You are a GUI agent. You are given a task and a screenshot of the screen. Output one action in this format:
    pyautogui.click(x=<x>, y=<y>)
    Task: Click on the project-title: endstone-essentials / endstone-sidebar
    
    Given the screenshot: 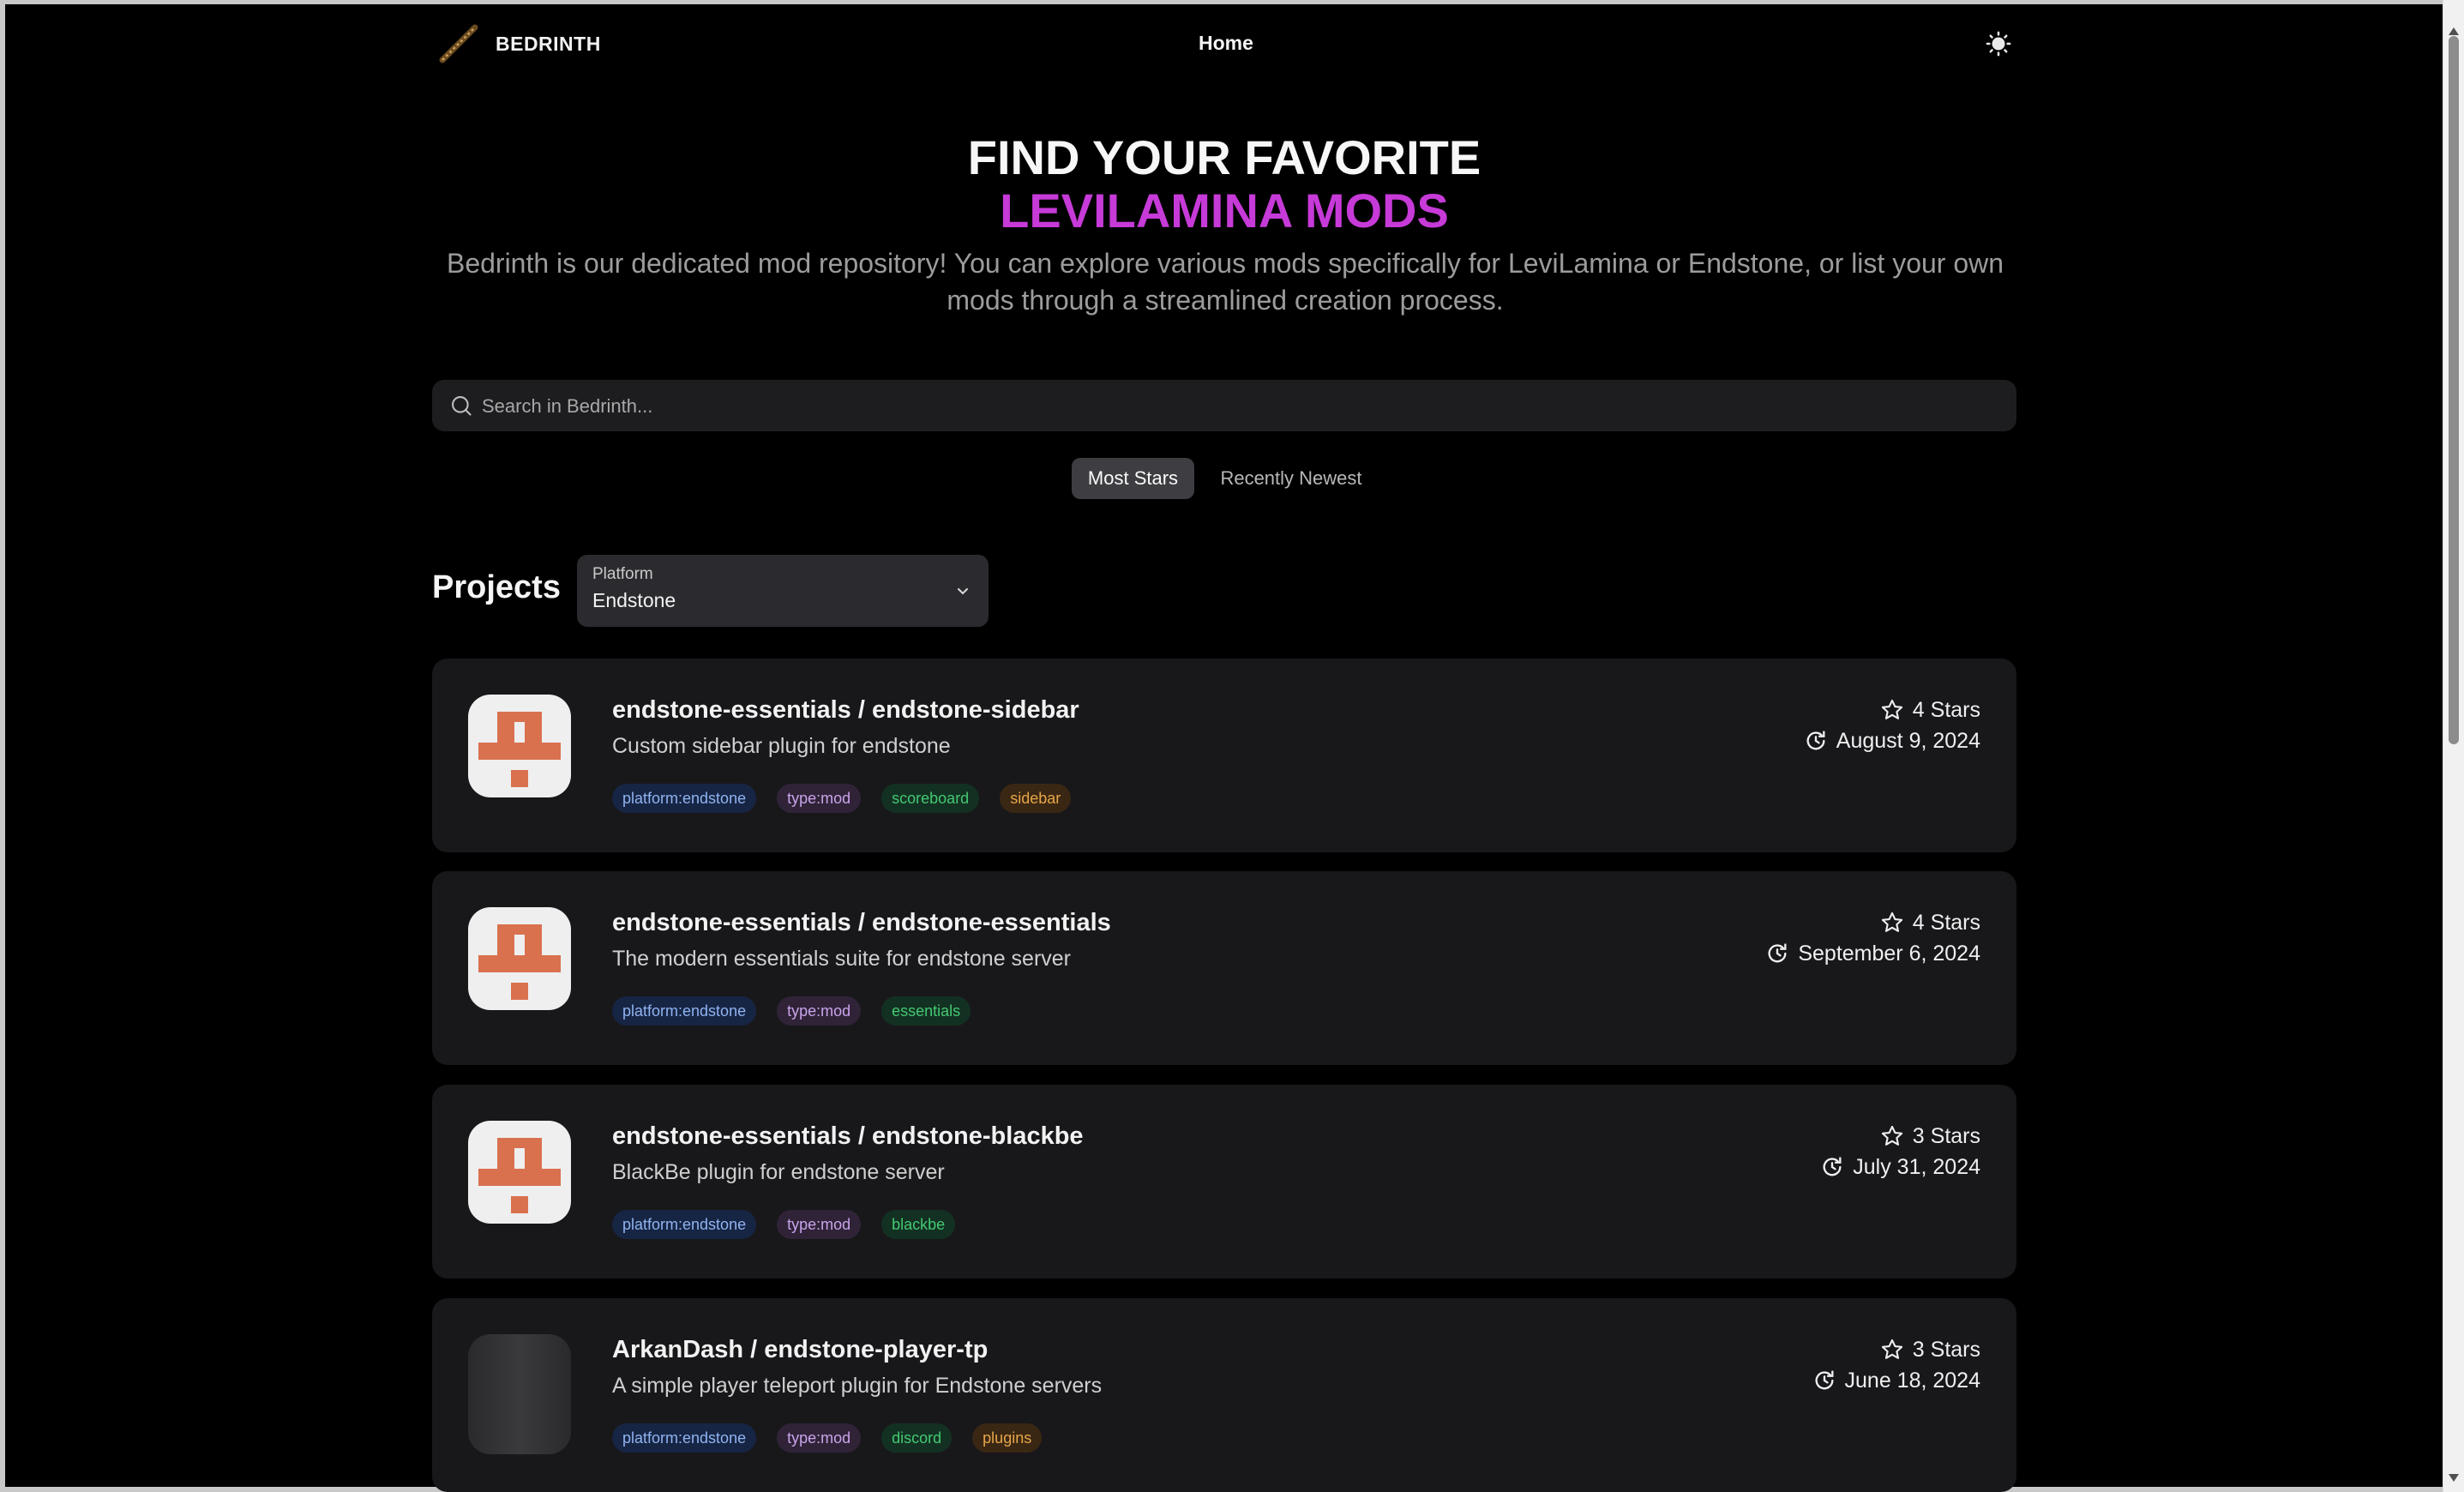 What is the action you would take?
    pyautogui.click(x=845, y=711)
    